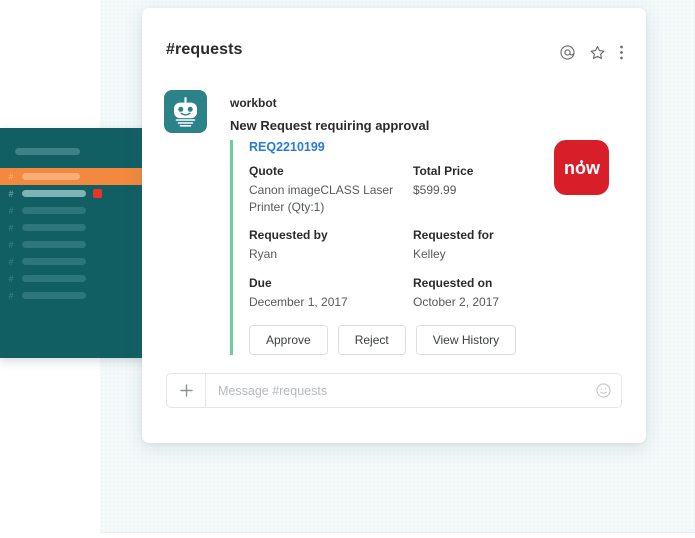 This screenshot has width=695, height=538. What do you see at coordinates (185, 111) in the screenshot?
I see `workbot-robot-avatar` at bounding box center [185, 111].